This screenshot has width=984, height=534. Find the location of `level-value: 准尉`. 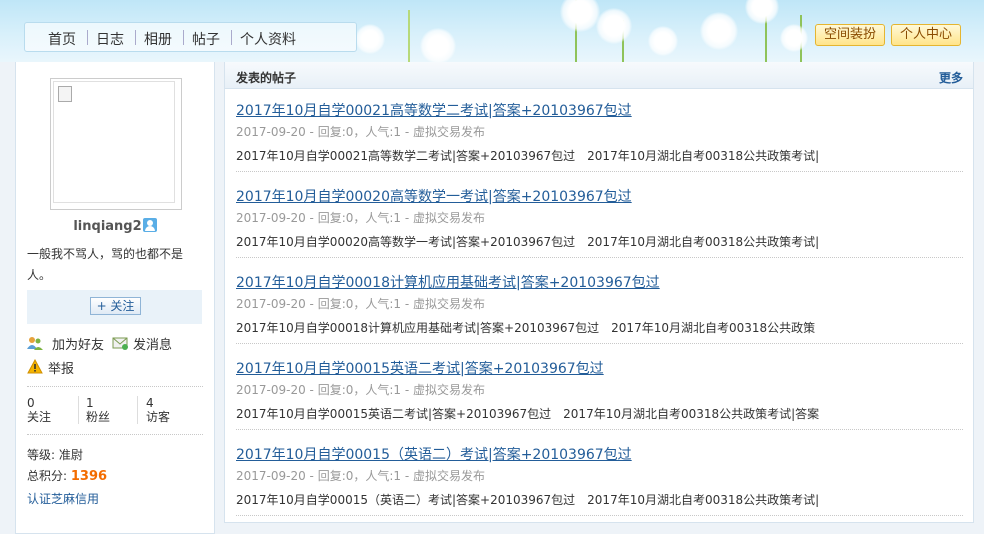

level-value: 准尉 is located at coordinates (70, 455).